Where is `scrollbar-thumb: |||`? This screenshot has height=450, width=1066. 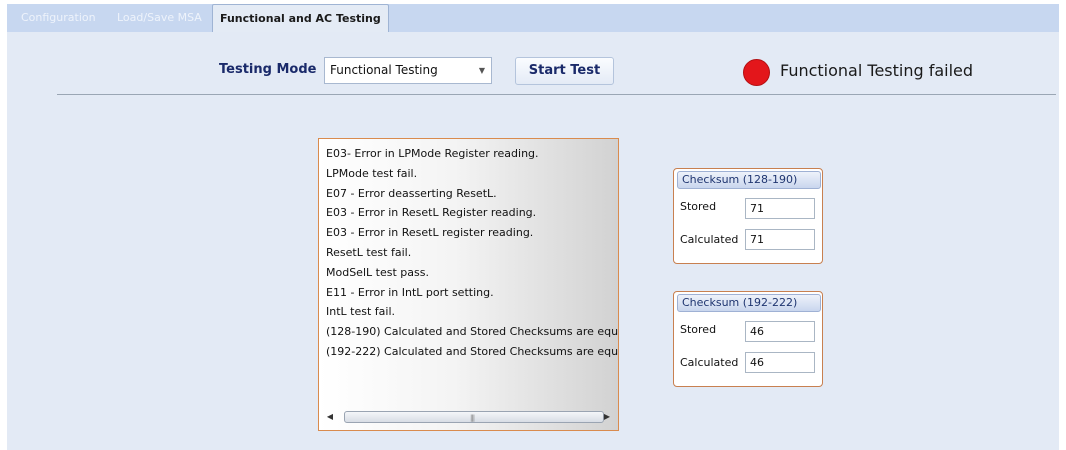
scrollbar-thumb: ||| is located at coordinates (474, 417).